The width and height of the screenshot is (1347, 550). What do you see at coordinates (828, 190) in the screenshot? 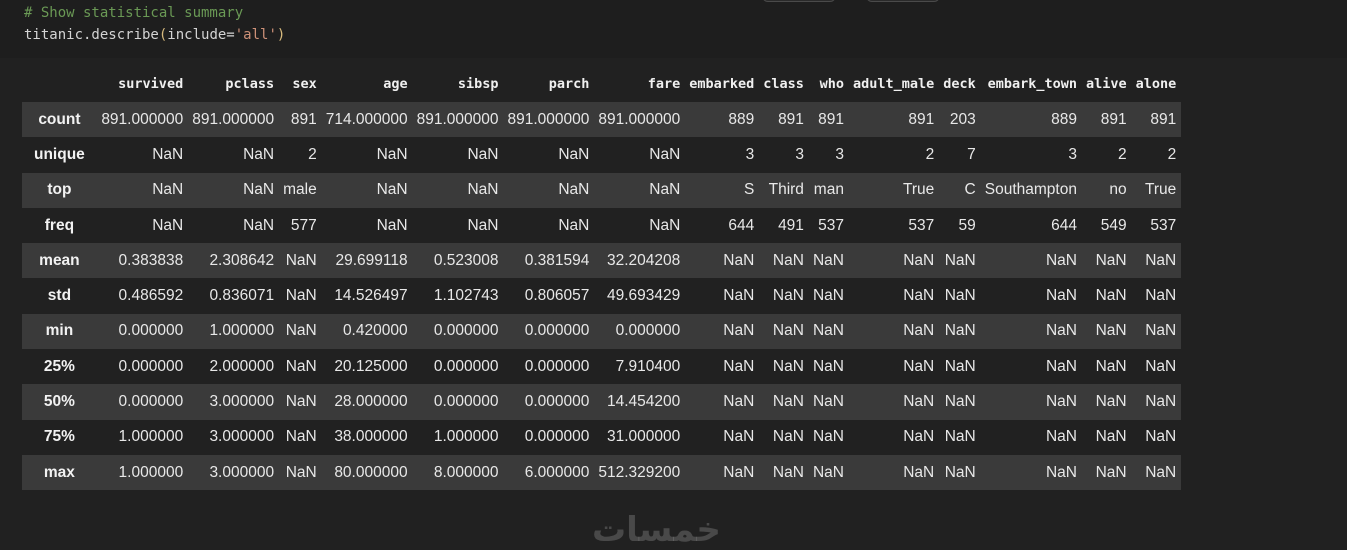
I see `table-cell: man` at bounding box center [828, 190].